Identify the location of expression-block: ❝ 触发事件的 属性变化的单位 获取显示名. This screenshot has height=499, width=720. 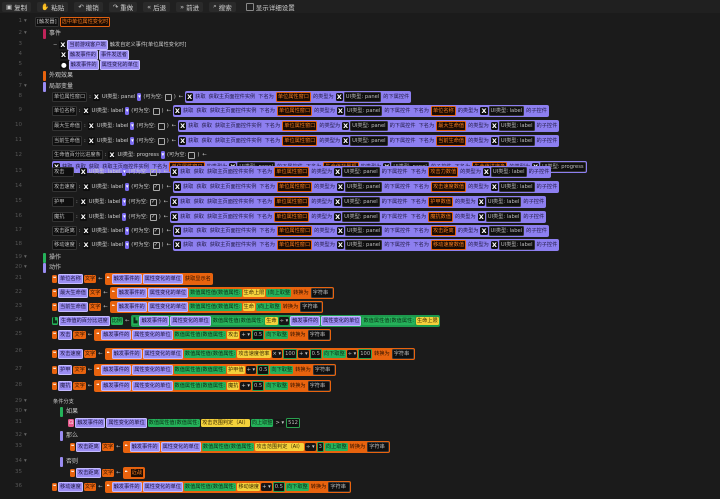
(158, 279).